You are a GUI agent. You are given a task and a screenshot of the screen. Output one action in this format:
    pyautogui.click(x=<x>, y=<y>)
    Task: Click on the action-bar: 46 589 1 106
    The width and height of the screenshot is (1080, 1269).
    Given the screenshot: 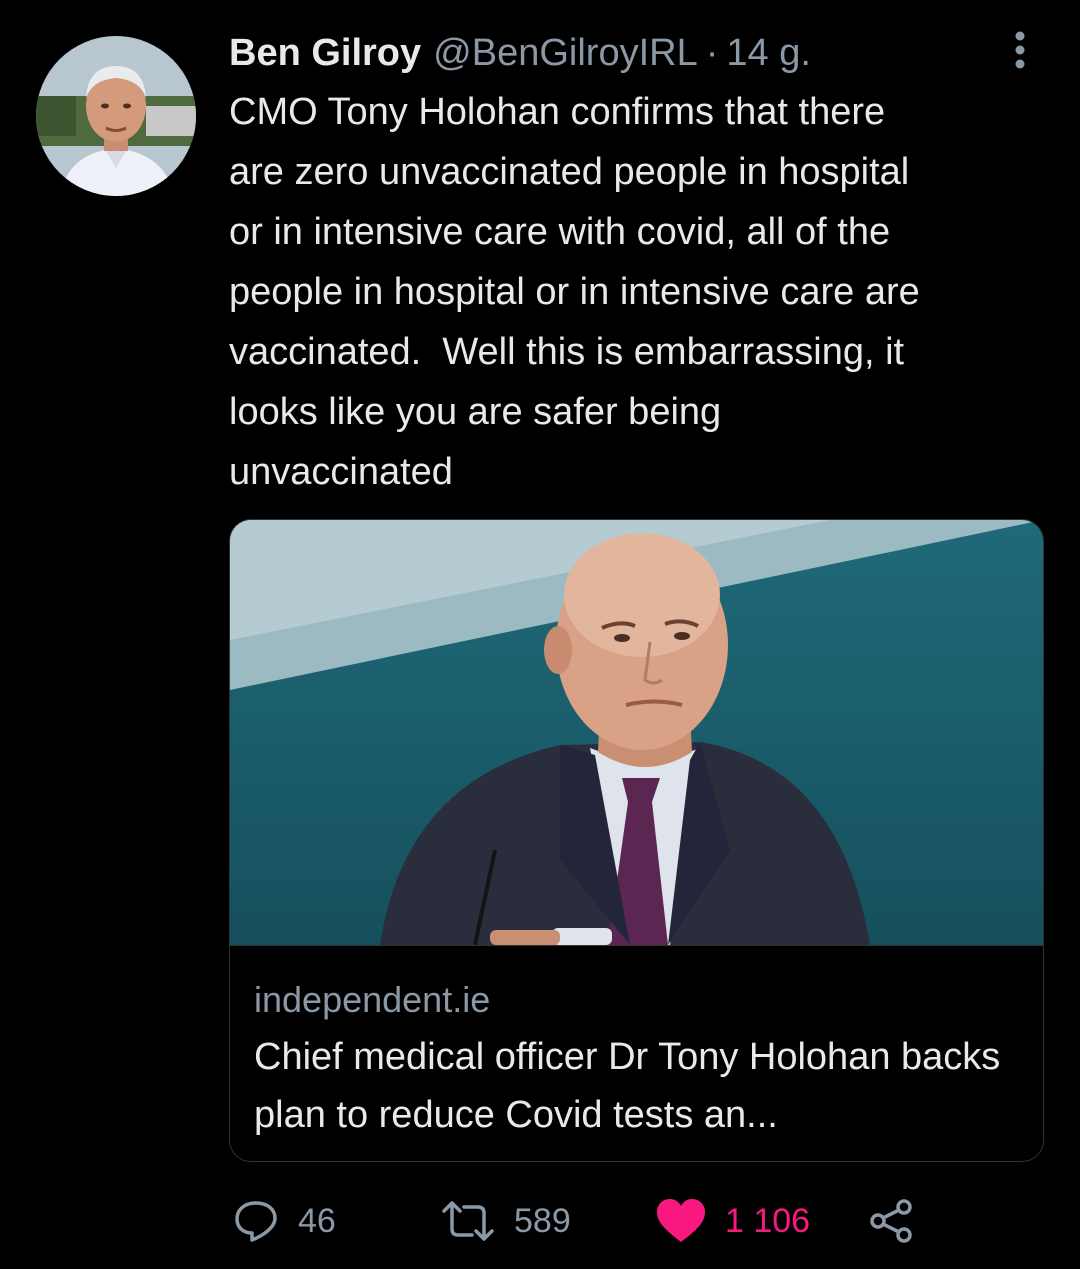 What is the action you would take?
    pyautogui.click(x=540, y=1225)
    